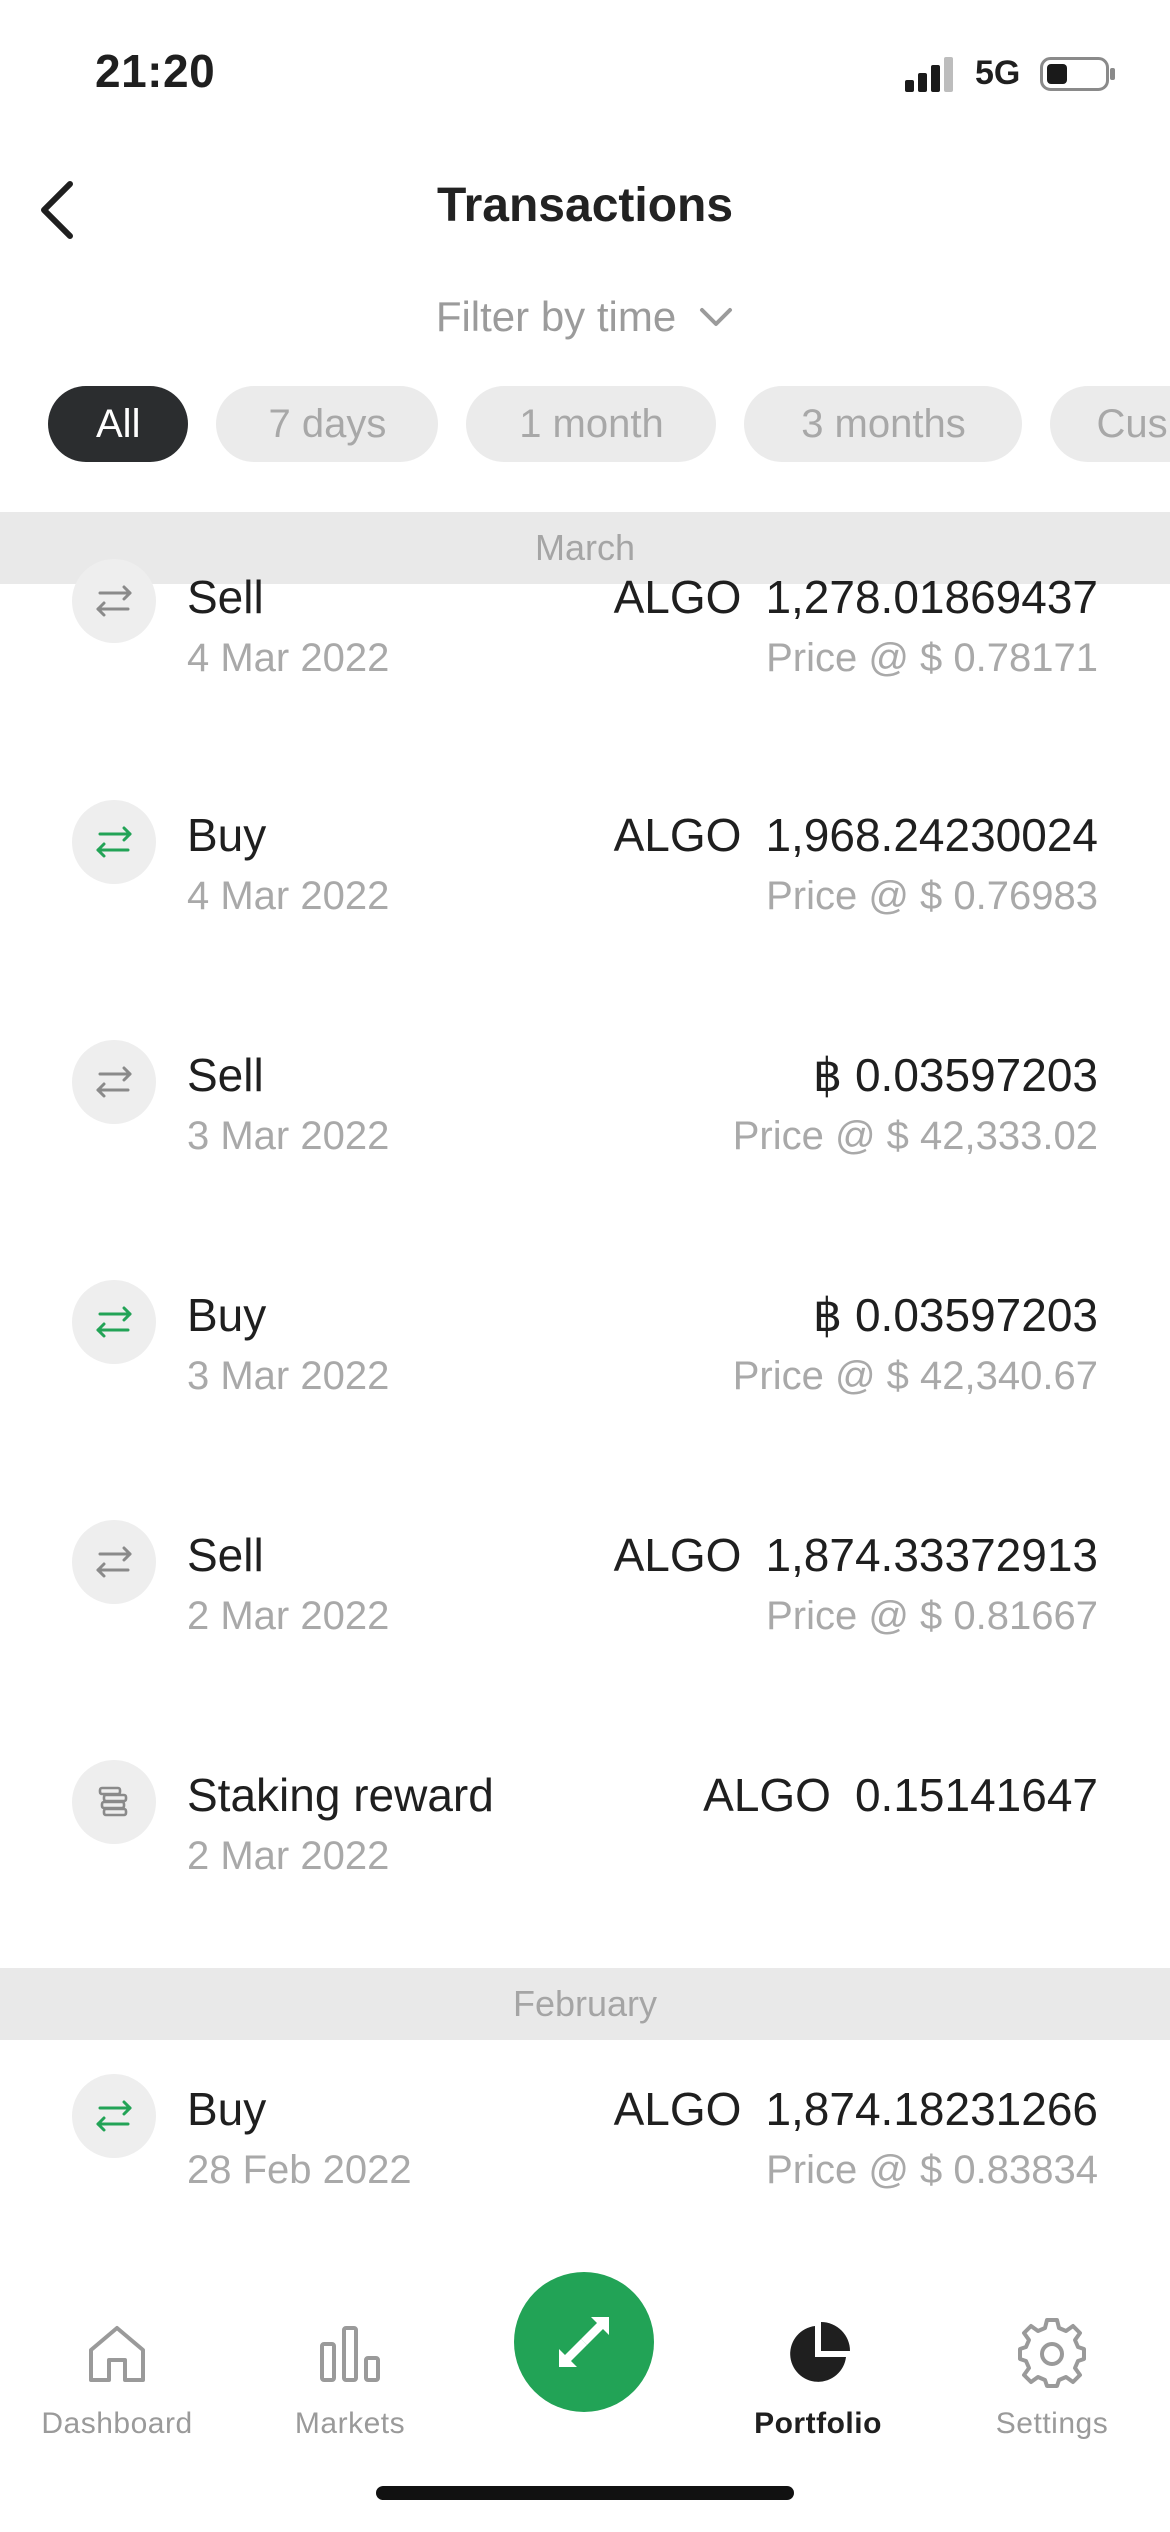 The height and width of the screenshot is (2532, 1170). I want to click on signal-icon, so click(929, 74).